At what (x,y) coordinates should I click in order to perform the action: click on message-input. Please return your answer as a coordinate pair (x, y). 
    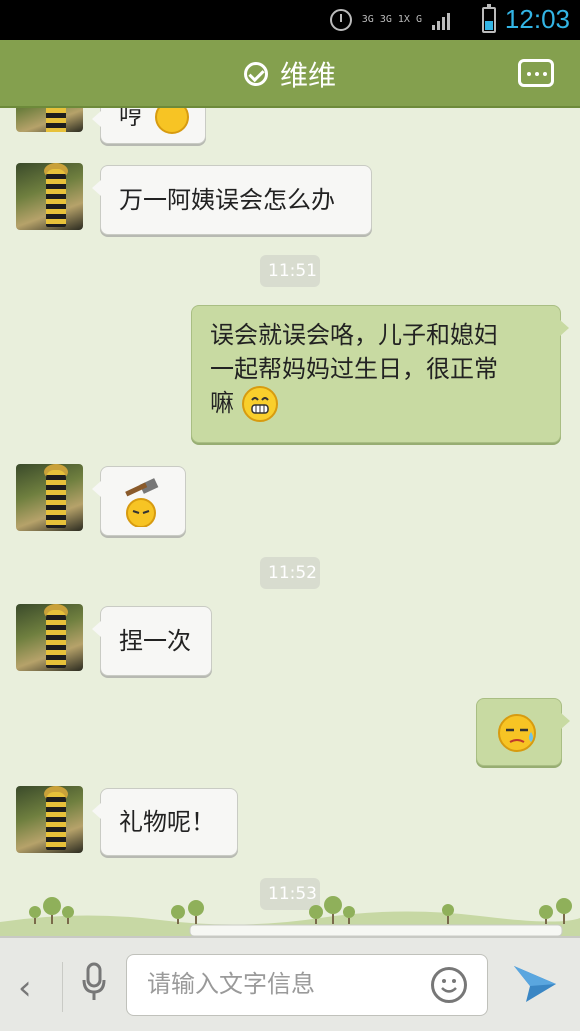
    Looking at the image, I should click on (267, 984).